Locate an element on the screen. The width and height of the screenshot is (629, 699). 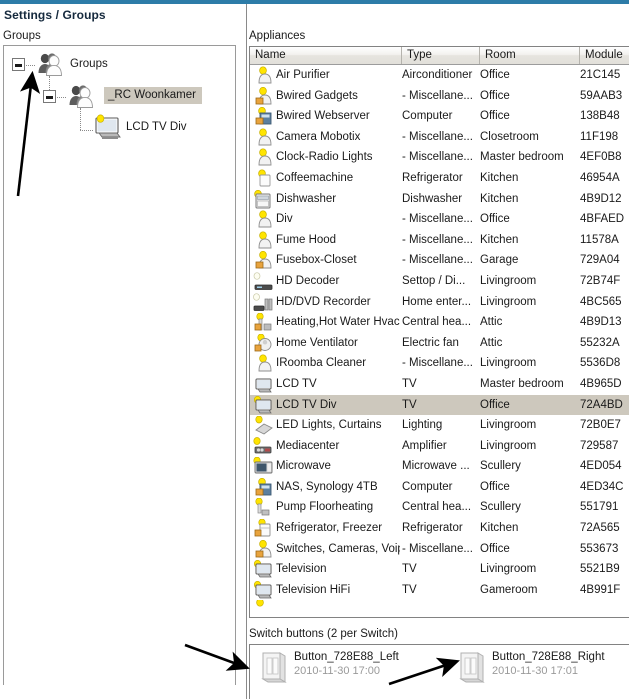
table-cell-room: Master bedroom is located at coordinates (522, 383).